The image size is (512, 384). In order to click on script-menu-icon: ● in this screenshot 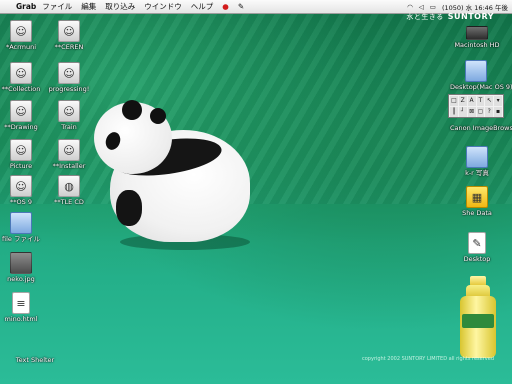, I will do `click(225, 6)`.